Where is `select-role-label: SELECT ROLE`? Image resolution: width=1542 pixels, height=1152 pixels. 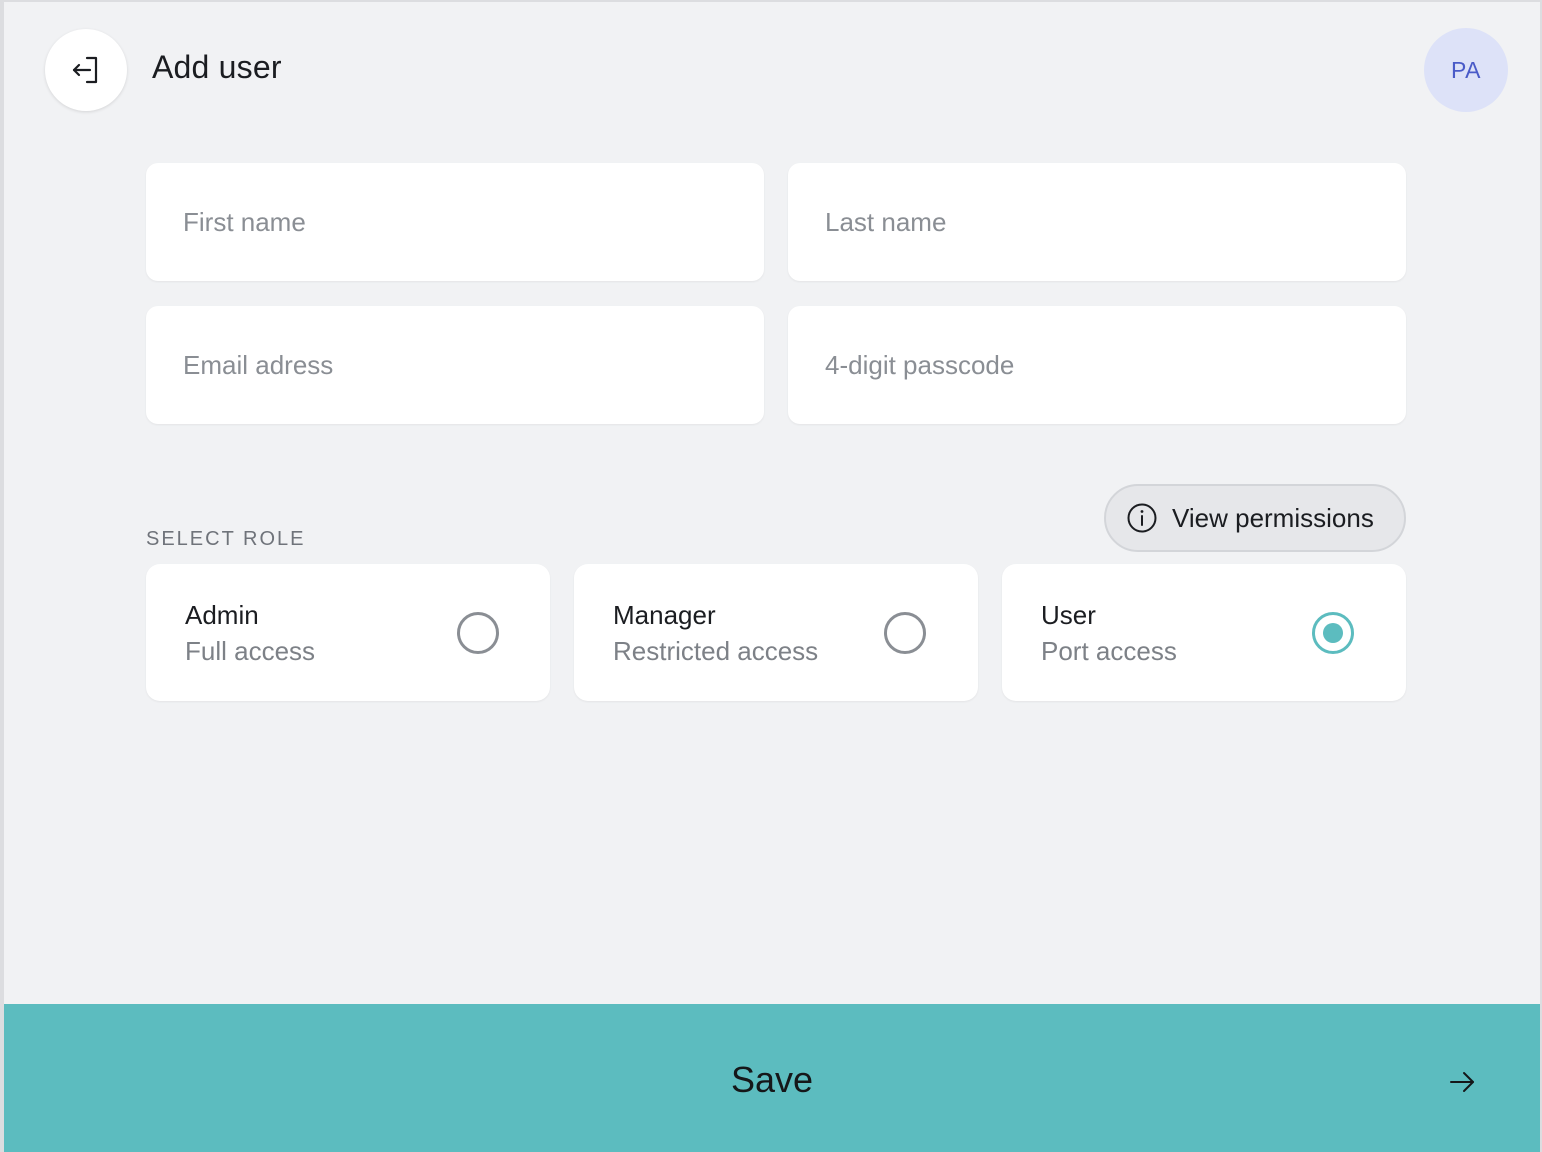
select-role-label: SELECT ROLE is located at coordinates (226, 539).